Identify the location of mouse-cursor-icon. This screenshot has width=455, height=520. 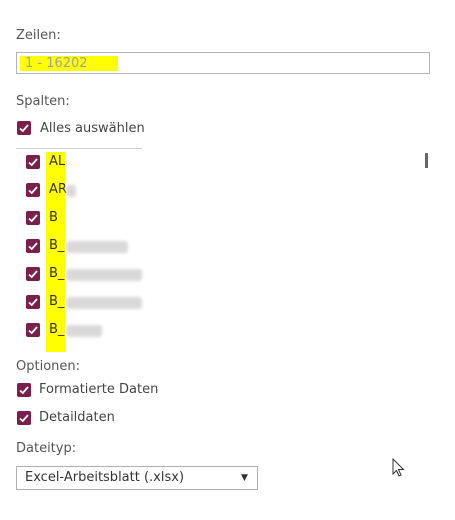
(398, 467).